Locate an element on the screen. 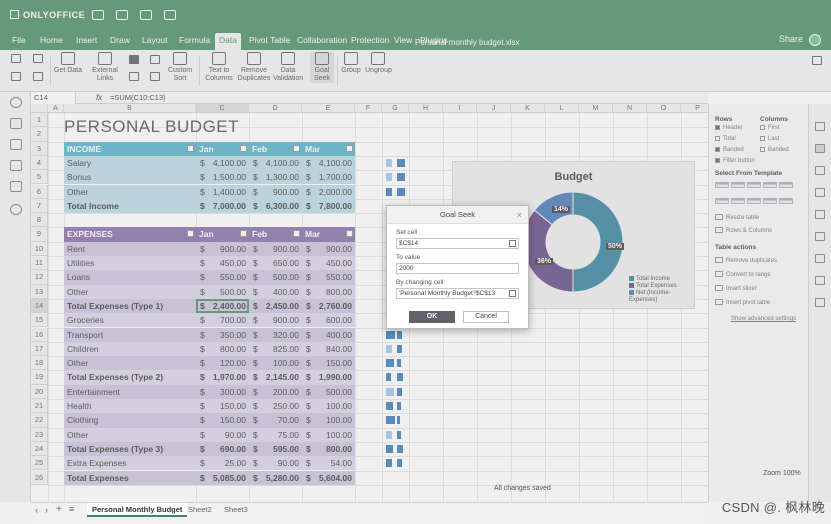 The image size is (831, 524). save-status: All changes saved is located at coordinates (522, 488).